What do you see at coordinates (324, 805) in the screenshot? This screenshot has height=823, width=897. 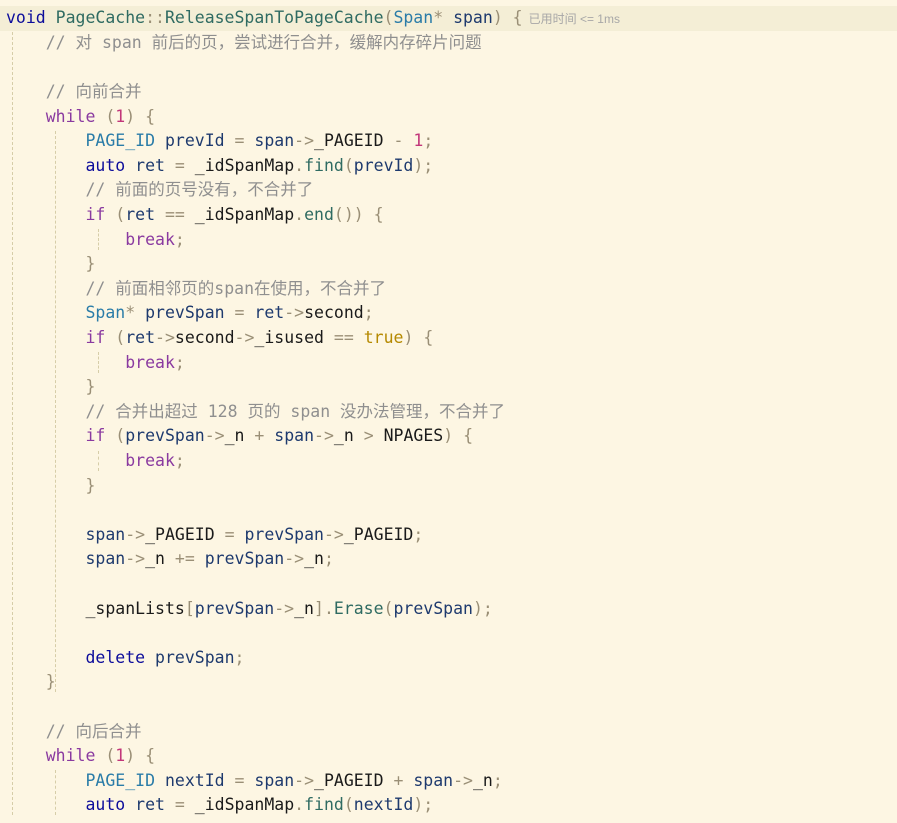 I see `code-token: find` at bounding box center [324, 805].